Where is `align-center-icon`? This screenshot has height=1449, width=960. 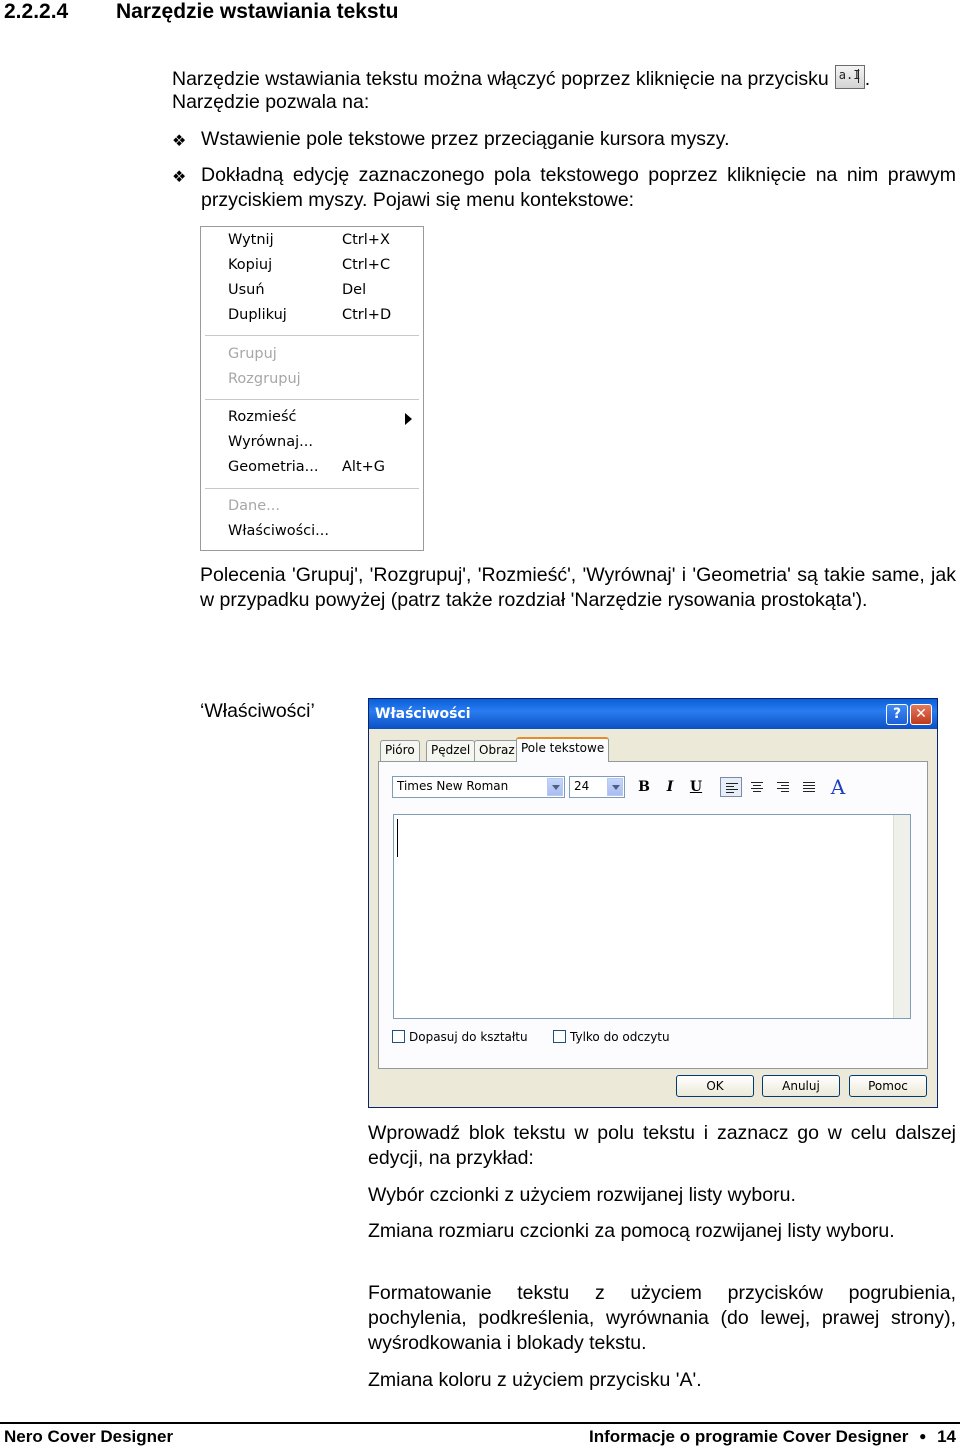 align-center-icon is located at coordinates (757, 788).